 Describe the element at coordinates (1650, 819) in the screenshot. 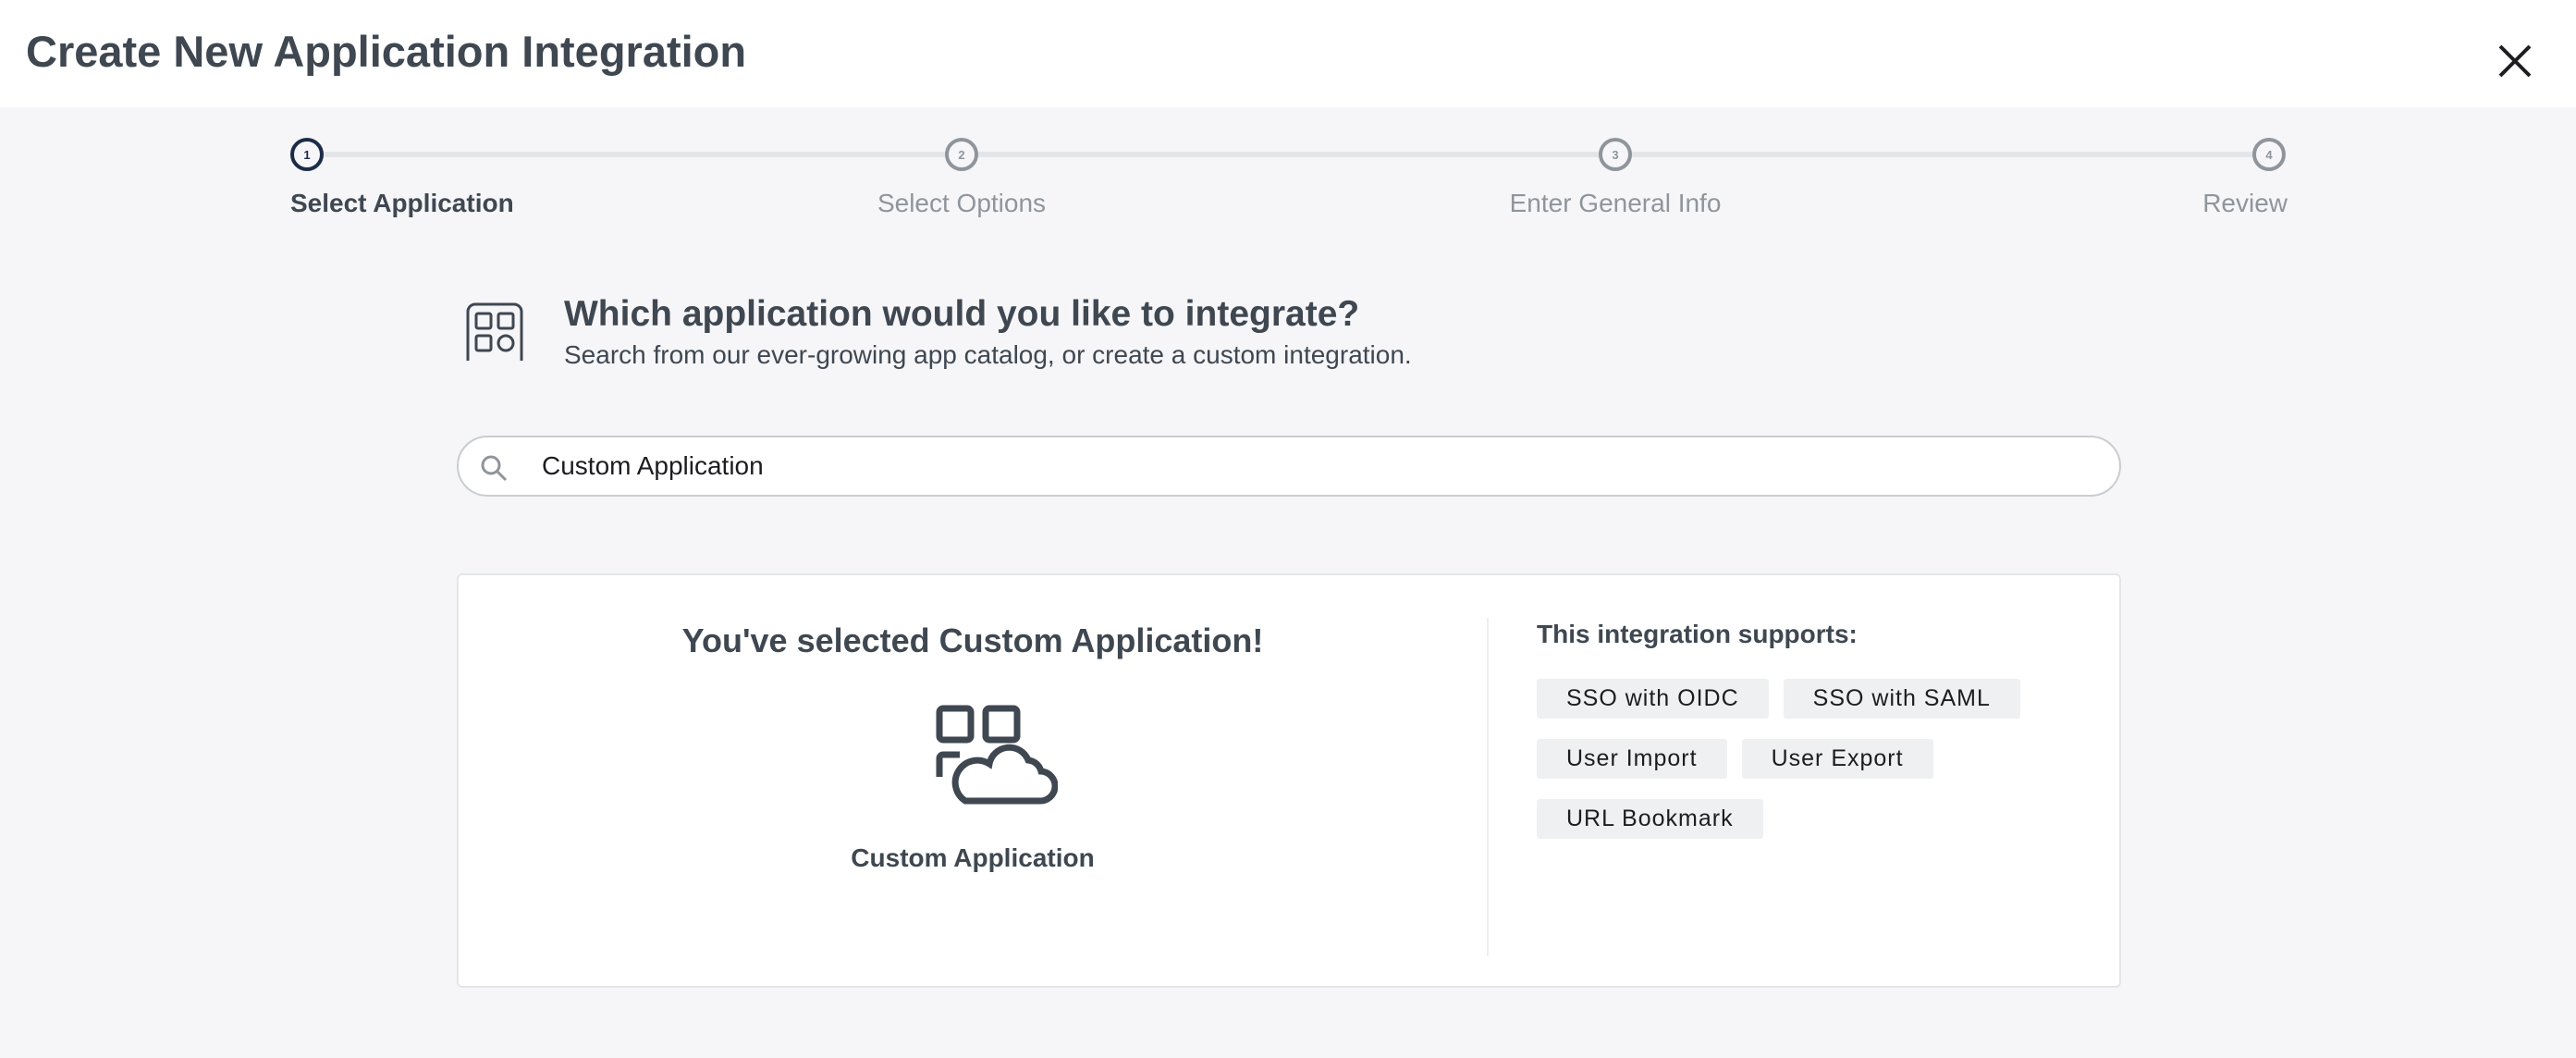

I see `feature-chip: URL Bookmark` at that location.